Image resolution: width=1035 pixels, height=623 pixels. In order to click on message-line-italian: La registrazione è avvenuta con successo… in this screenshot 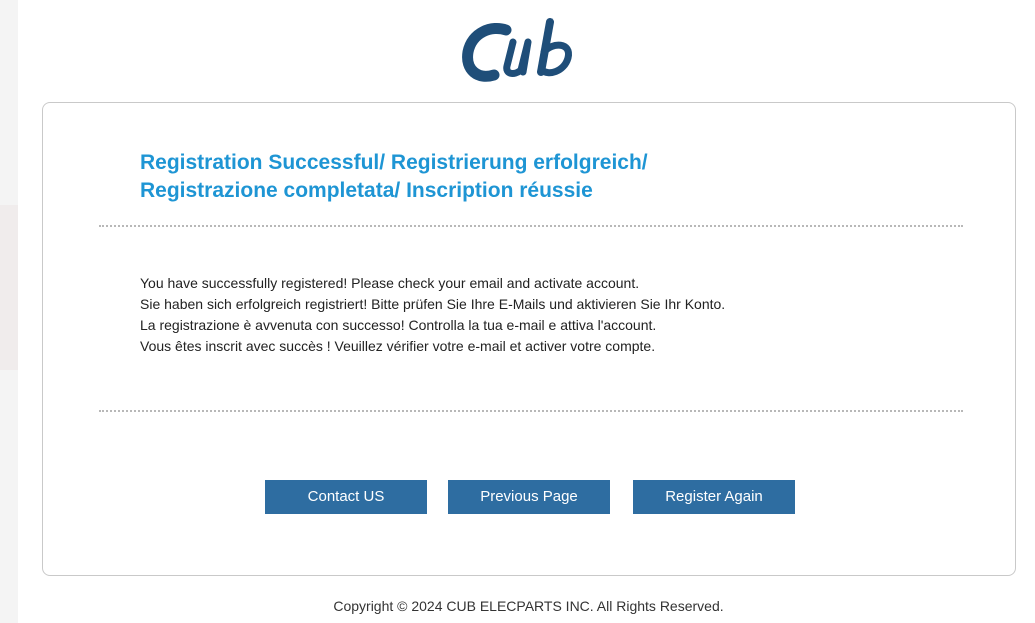, I will do `click(398, 325)`.